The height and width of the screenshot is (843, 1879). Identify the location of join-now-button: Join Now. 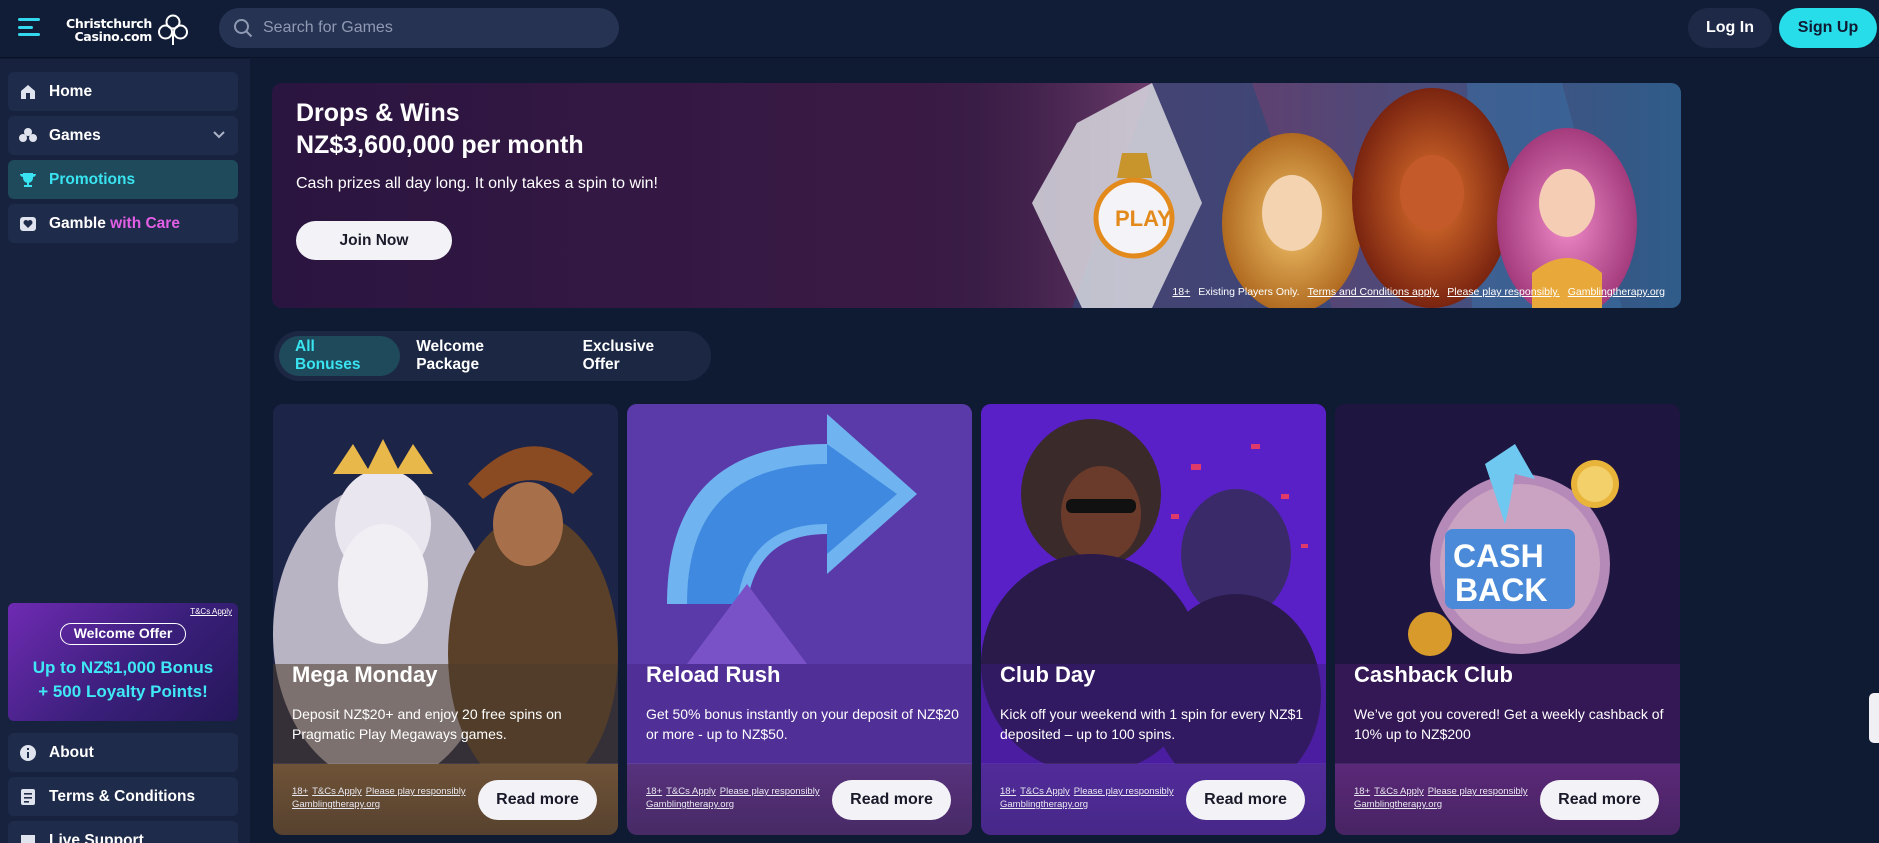
(374, 240).